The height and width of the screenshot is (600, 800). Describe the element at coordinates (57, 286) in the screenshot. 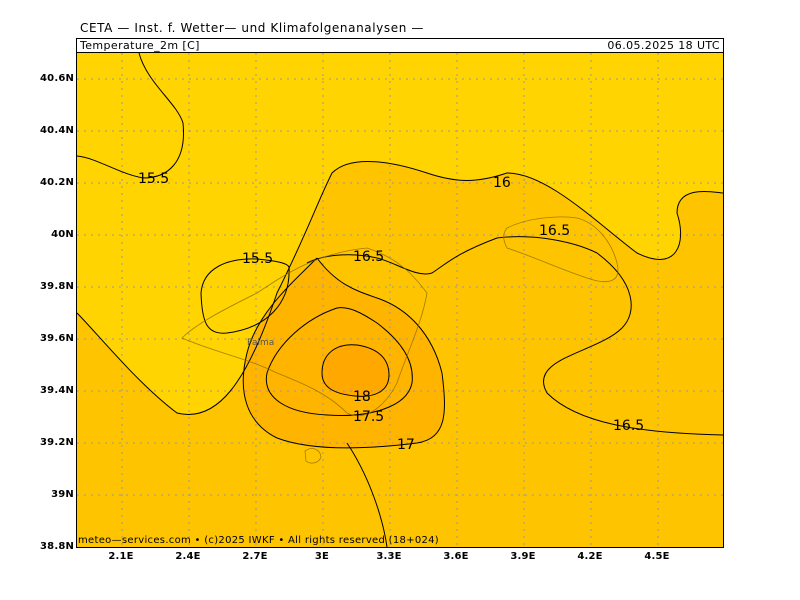

I see `y-label: 39.8N` at that location.